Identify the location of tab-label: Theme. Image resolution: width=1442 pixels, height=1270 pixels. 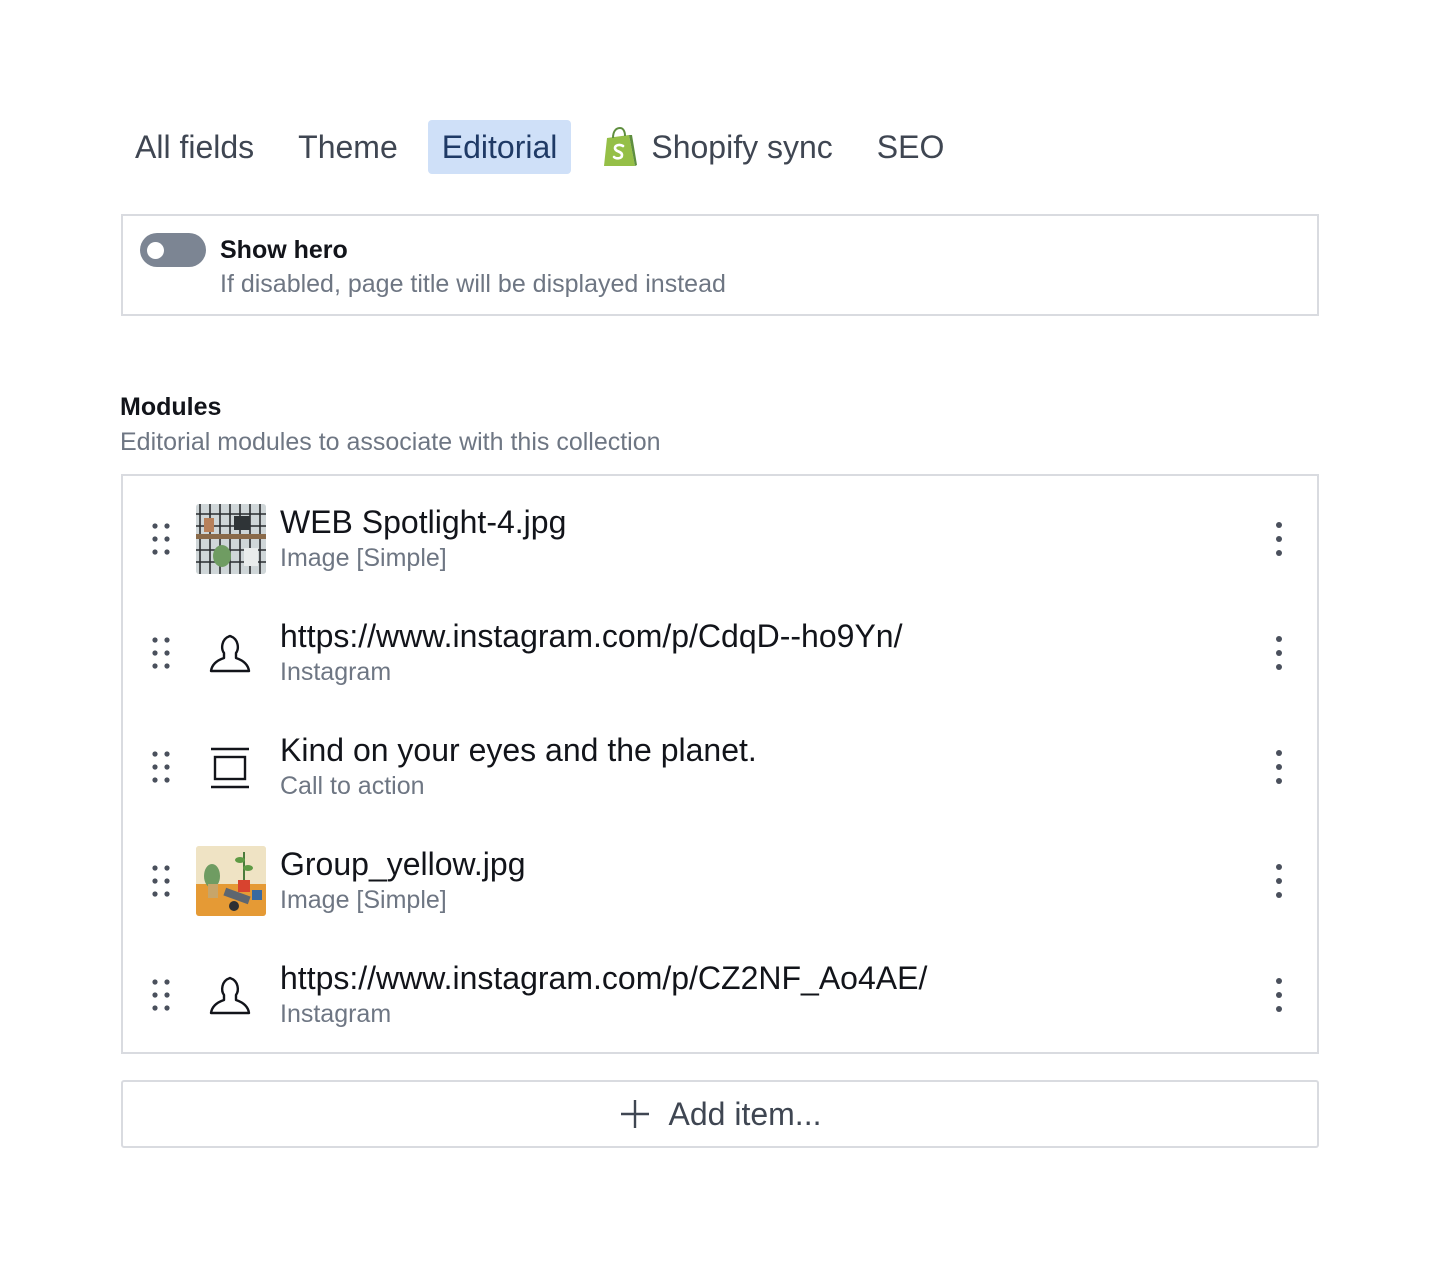
(348, 146).